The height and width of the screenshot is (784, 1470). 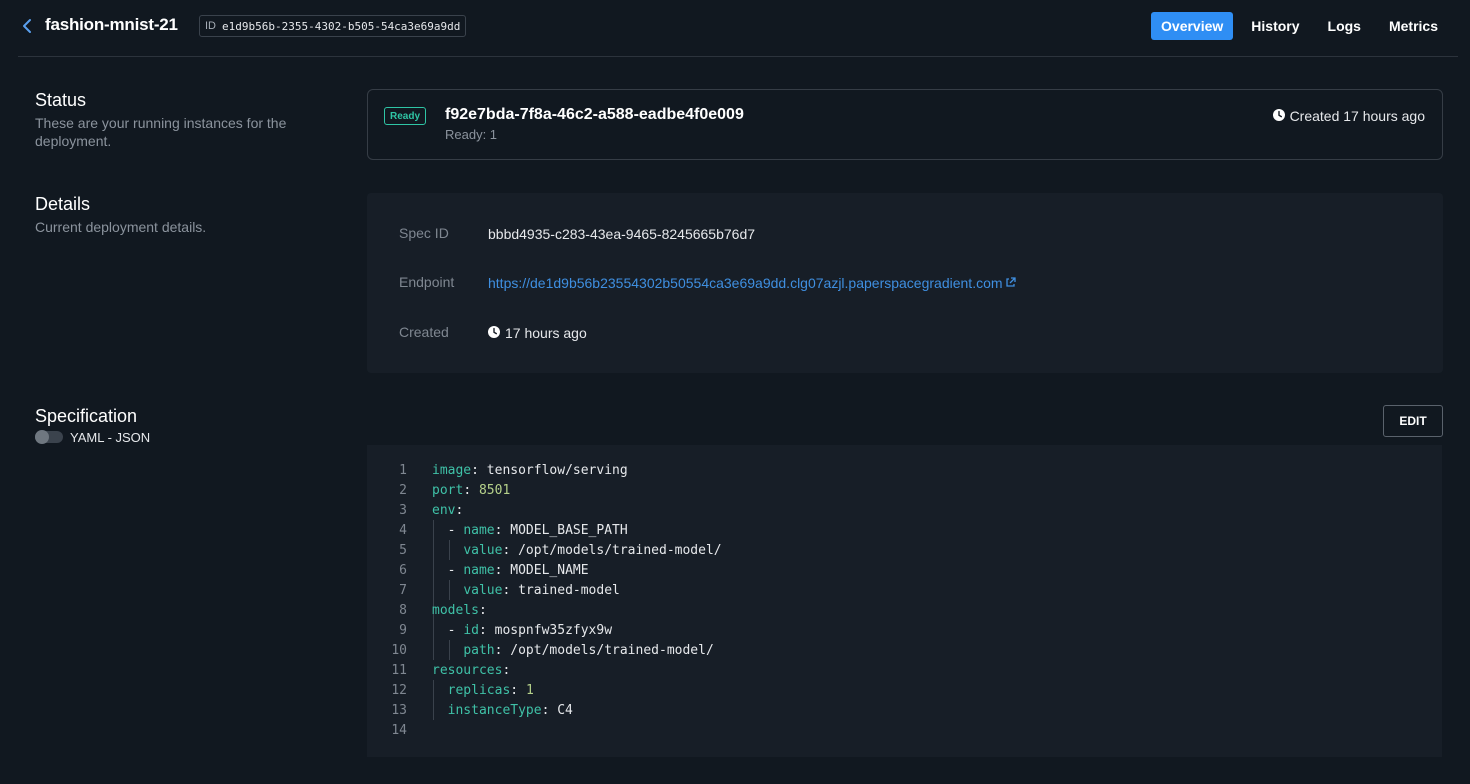 What do you see at coordinates (459, 610) in the screenshot?
I see `code-text: models:` at bounding box center [459, 610].